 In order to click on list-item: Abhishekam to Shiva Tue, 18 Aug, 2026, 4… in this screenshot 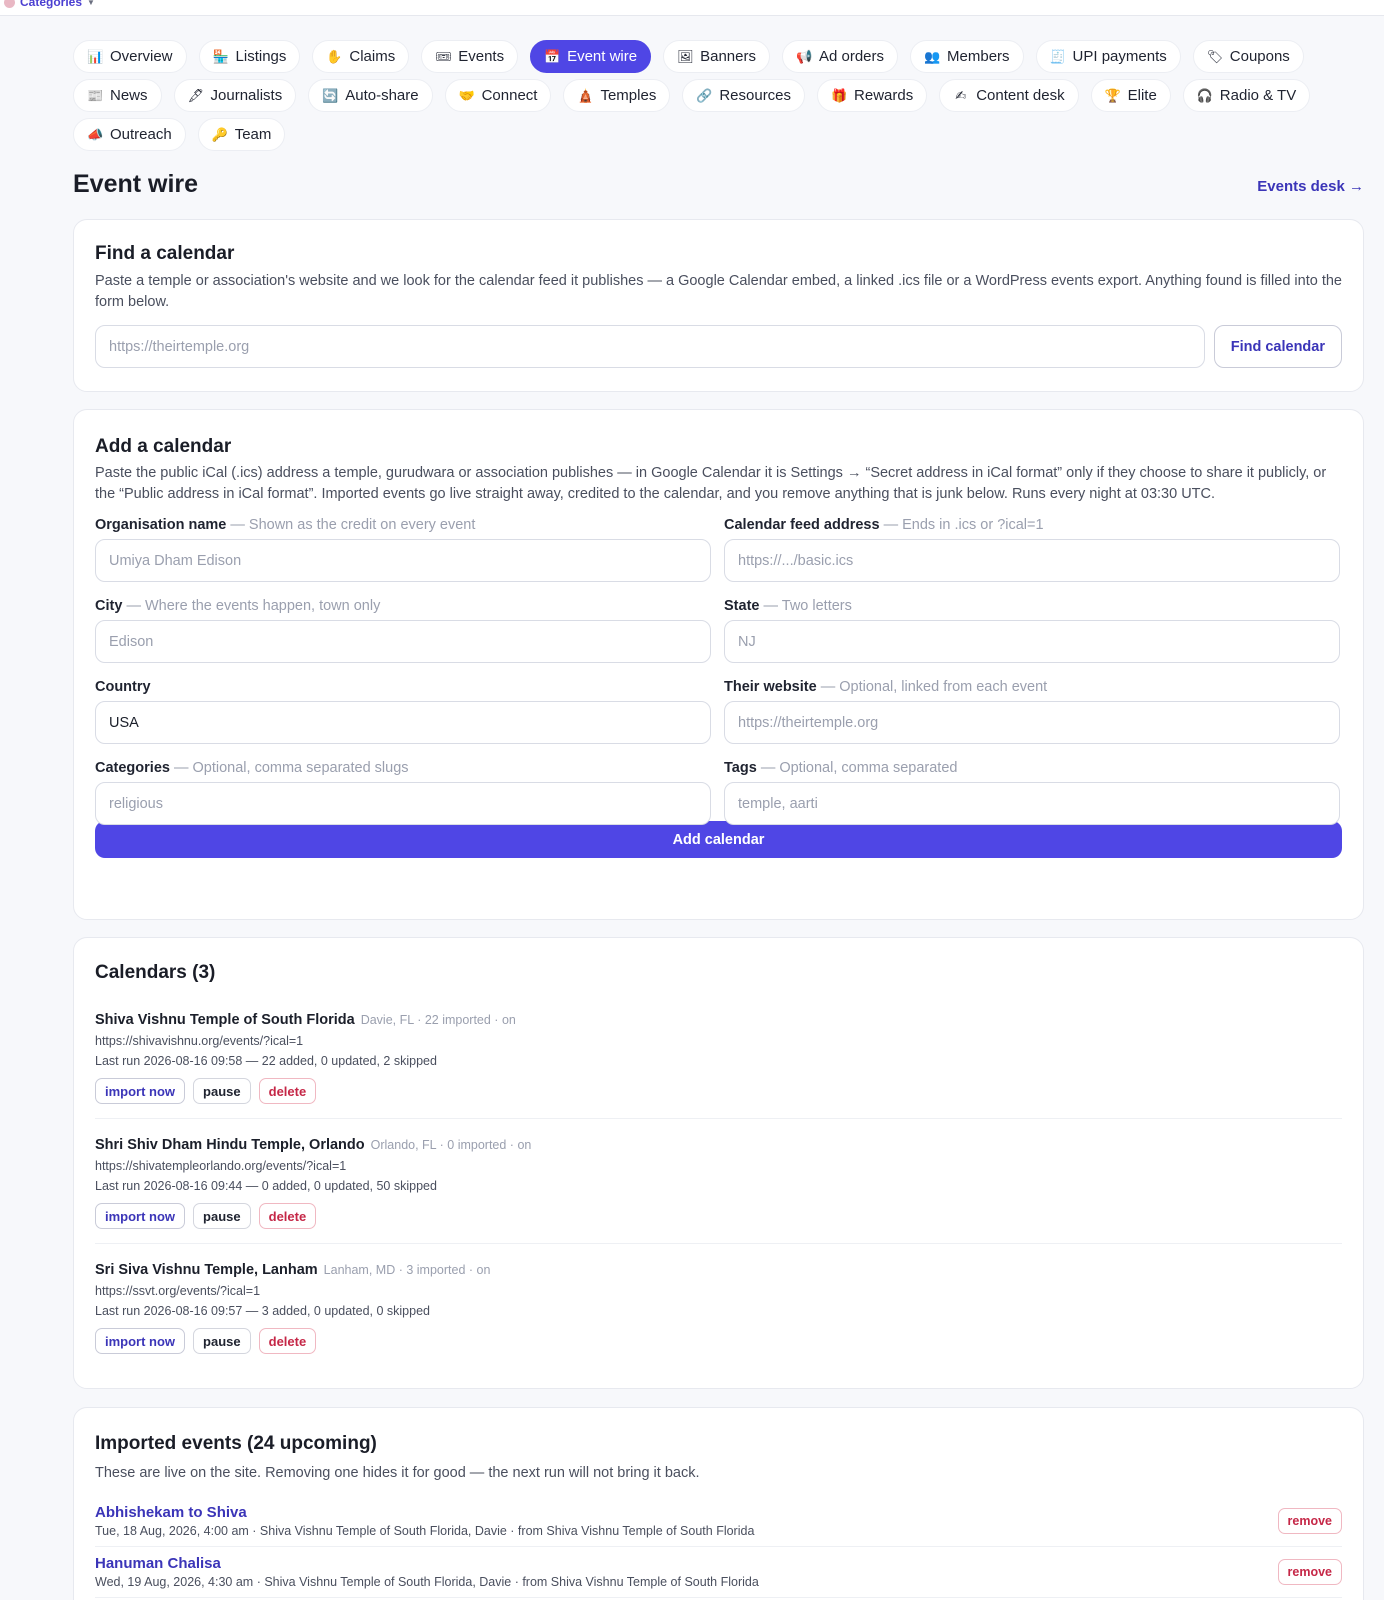, I will do `click(718, 1521)`.